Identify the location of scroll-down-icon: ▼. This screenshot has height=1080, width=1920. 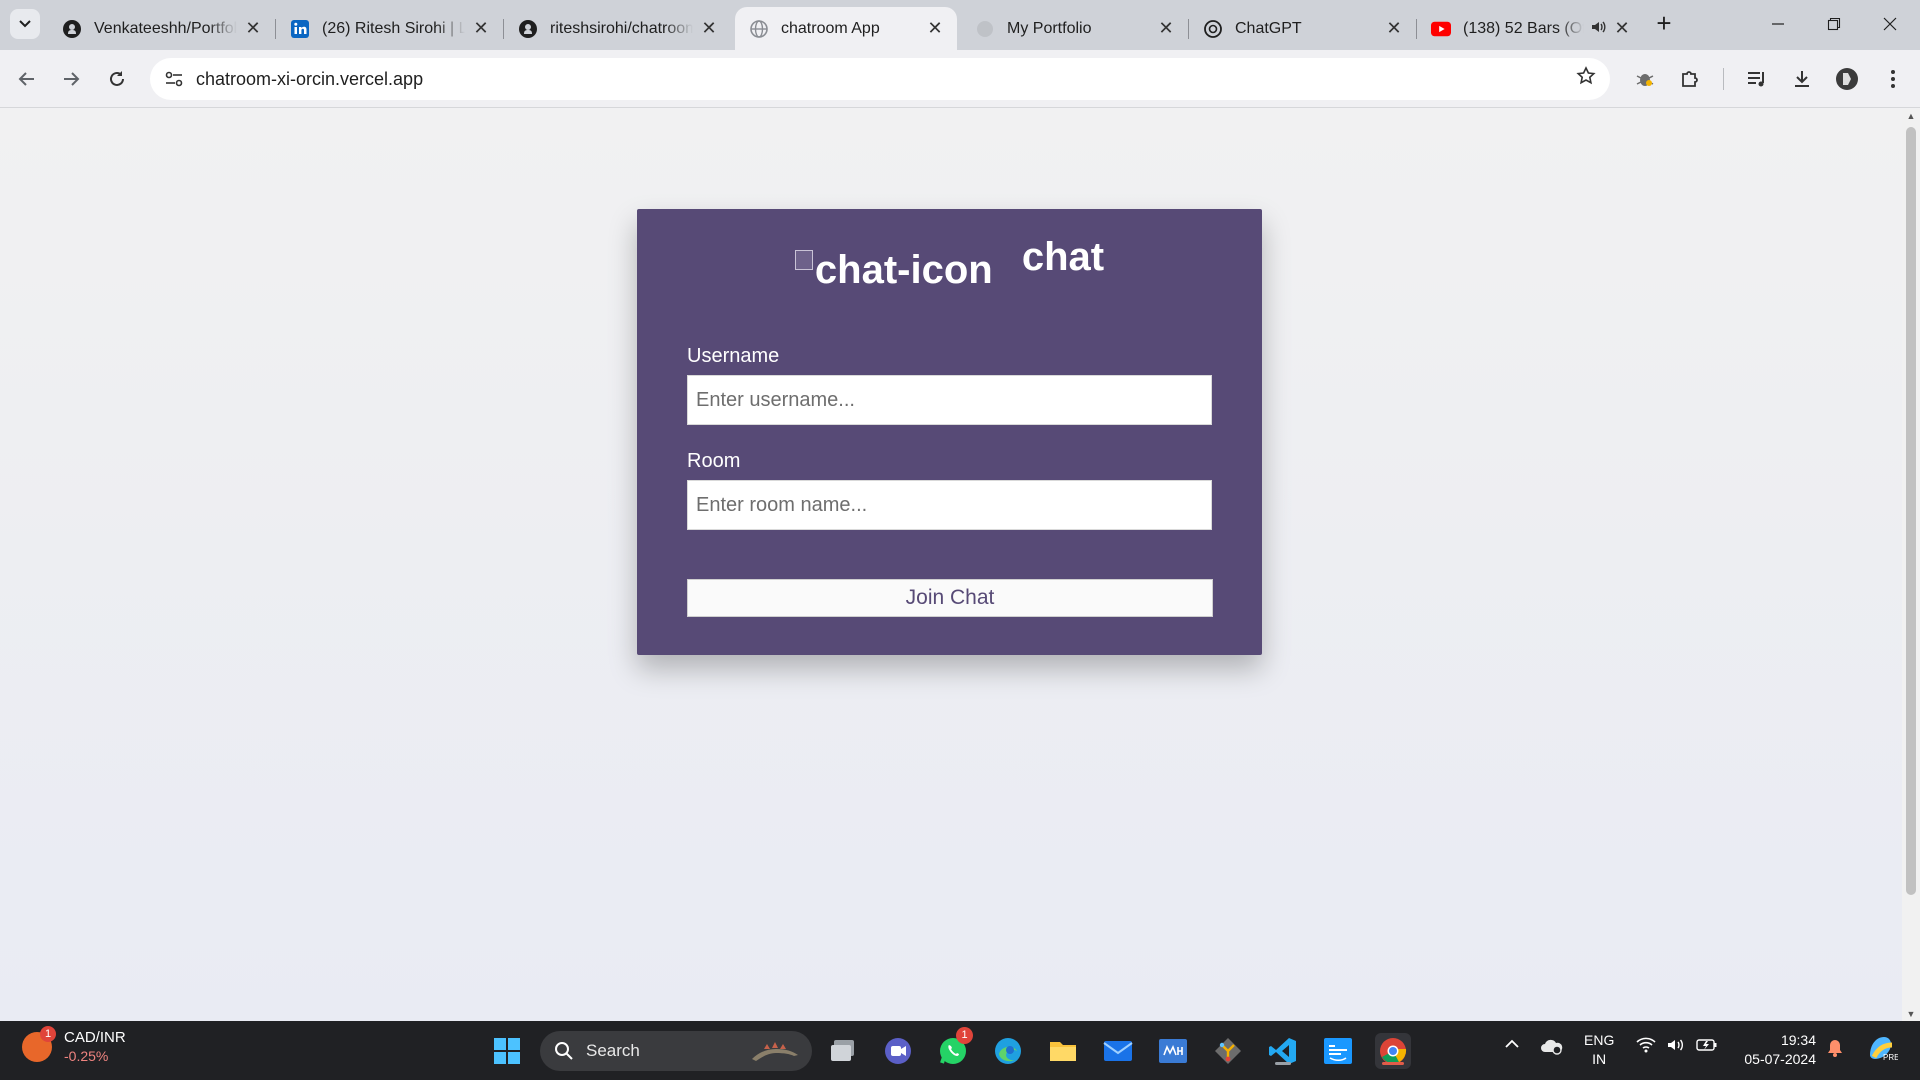
(1911, 1014).